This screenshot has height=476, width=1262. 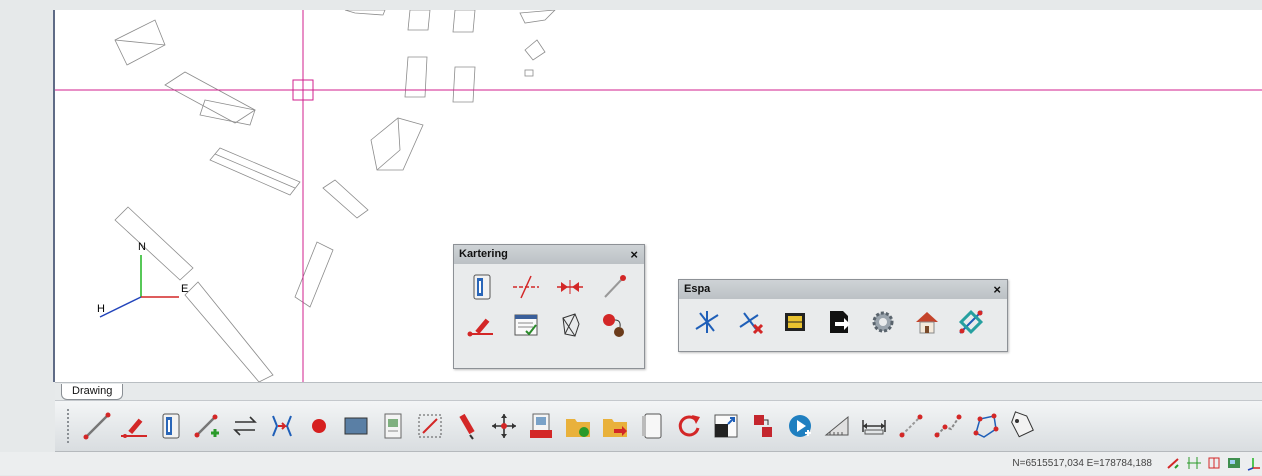 I want to click on properties-form-icon, so click(x=526, y=325).